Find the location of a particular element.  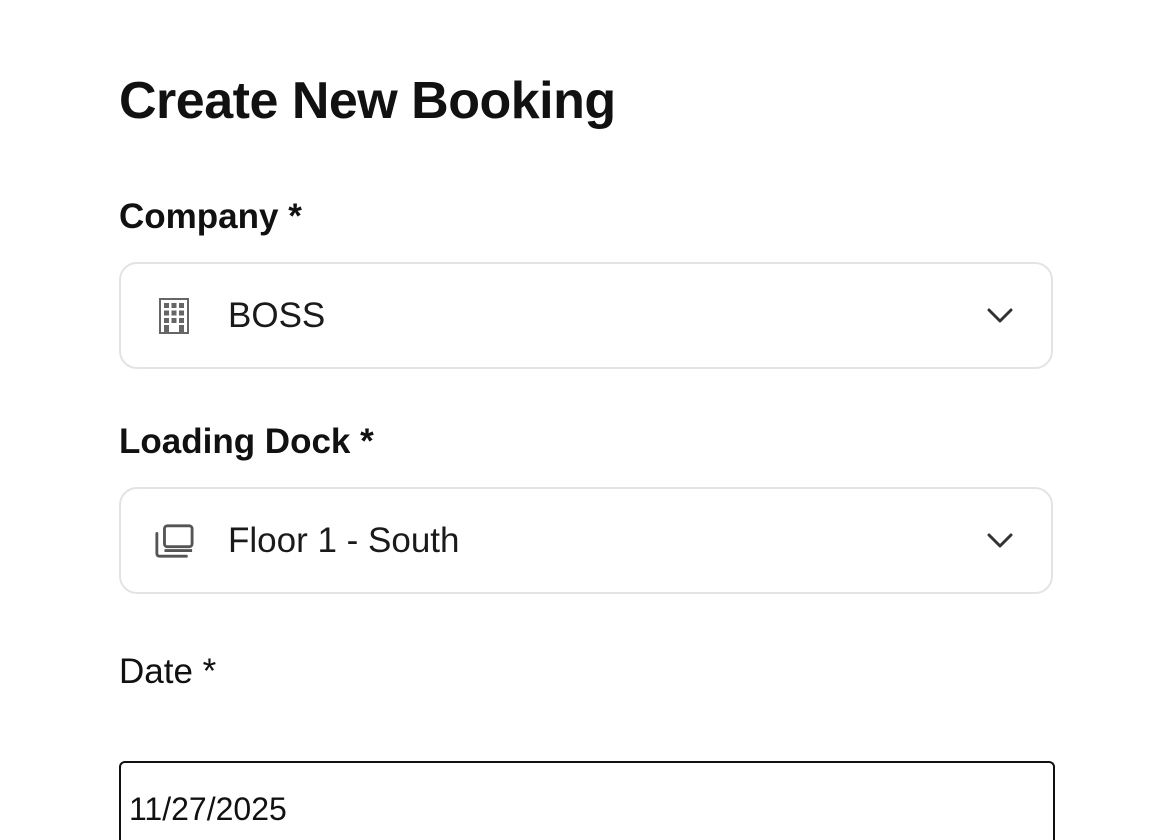

loading-dock-select: Floor 1 - South is located at coordinates (586, 540).